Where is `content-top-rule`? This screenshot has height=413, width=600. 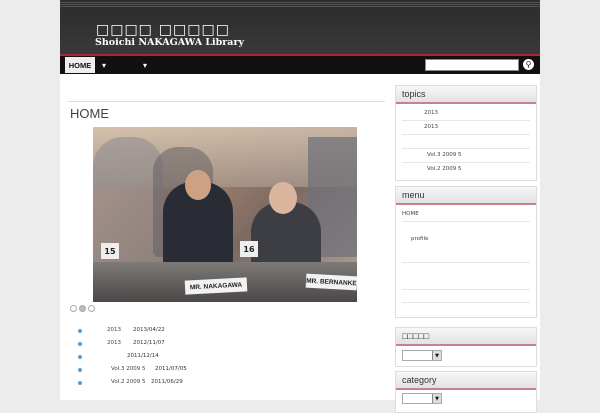
content-top-rule is located at coordinates (226, 101).